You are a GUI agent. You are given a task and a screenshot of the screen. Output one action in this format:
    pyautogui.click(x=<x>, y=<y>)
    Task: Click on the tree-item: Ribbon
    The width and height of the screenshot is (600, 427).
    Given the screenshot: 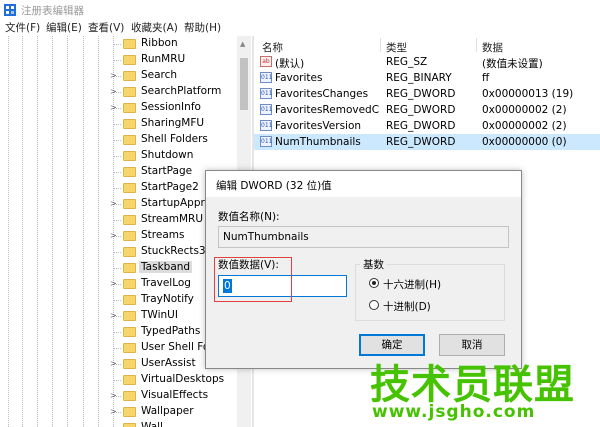 What is the action you would take?
    pyautogui.click(x=118, y=44)
    